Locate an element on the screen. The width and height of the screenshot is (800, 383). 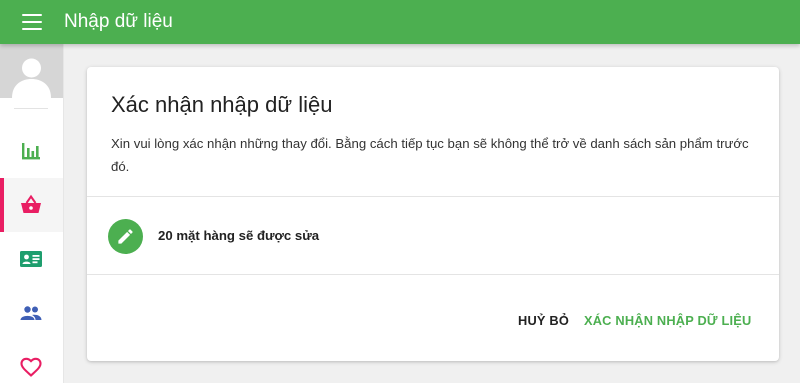
sidebar-item-users is located at coordinates (31, 313).